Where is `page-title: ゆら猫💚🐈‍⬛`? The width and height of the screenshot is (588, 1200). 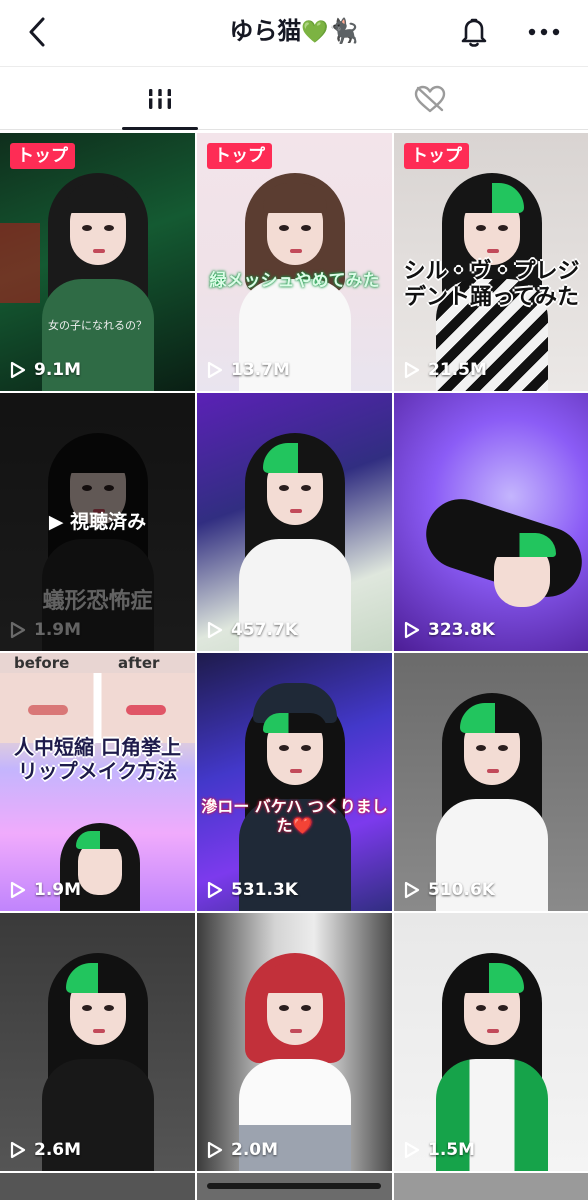
page-title: ゆら猫💚🐈‍⬛ is located at coordinates (294, 32).